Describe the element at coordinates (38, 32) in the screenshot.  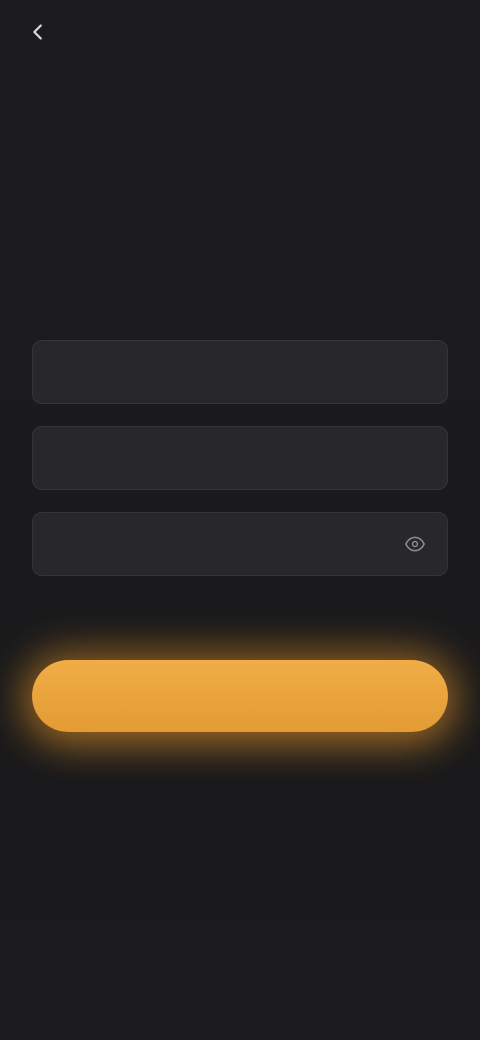
I see `arrow-left-icon` at that location.